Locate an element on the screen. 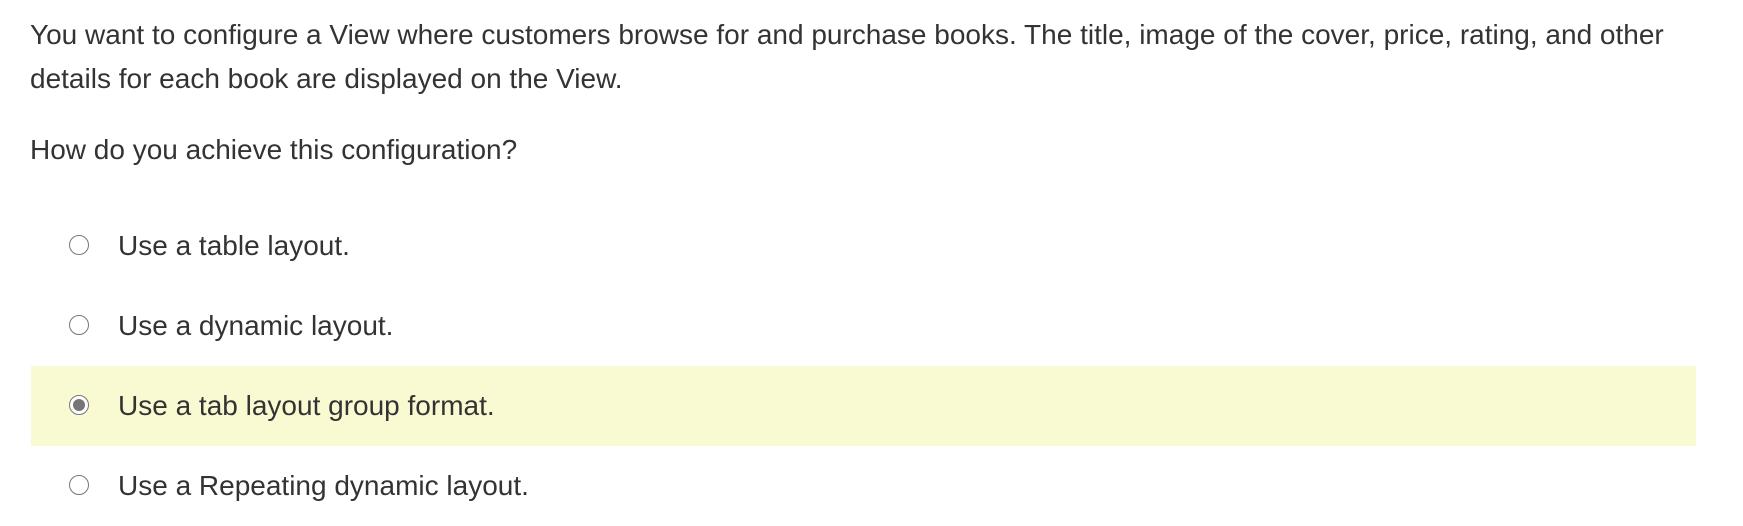 The width and height of the screenshot is (1743, 526). answer-option-label: Use a tab layout group format. is located at coordinates (306, 405).